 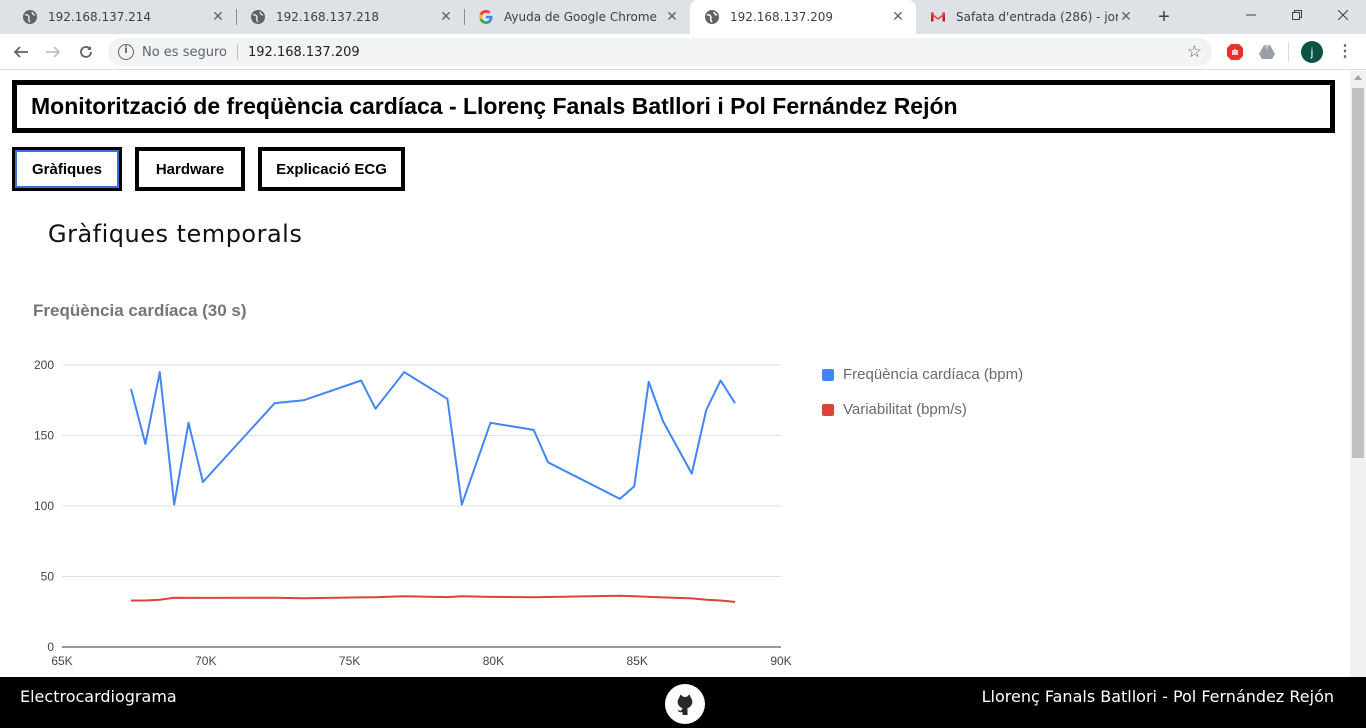 I want to click on tab-title: 192.168.137.218, so click(x=328, y=17).